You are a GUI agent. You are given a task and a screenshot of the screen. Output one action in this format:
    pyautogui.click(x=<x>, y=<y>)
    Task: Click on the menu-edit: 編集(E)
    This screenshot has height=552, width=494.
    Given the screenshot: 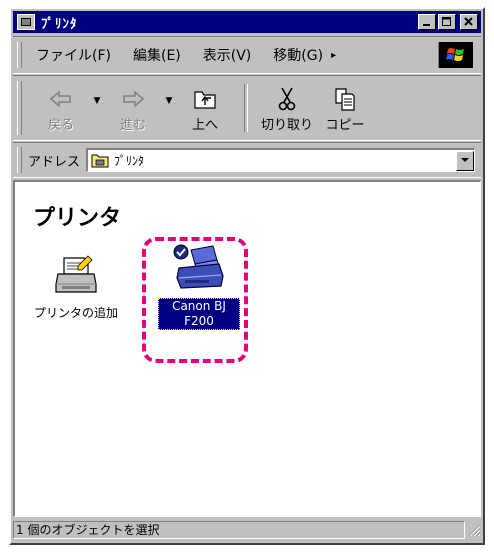 What is the action you would take?
    pyautogui.click(x=157, y=55)
    